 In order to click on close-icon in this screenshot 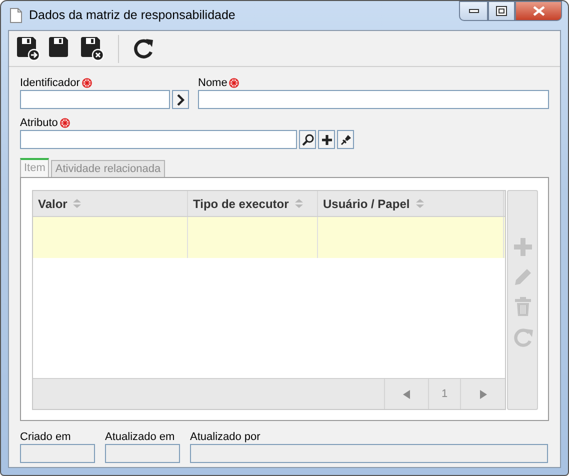, I will do `click(538, 11)`.